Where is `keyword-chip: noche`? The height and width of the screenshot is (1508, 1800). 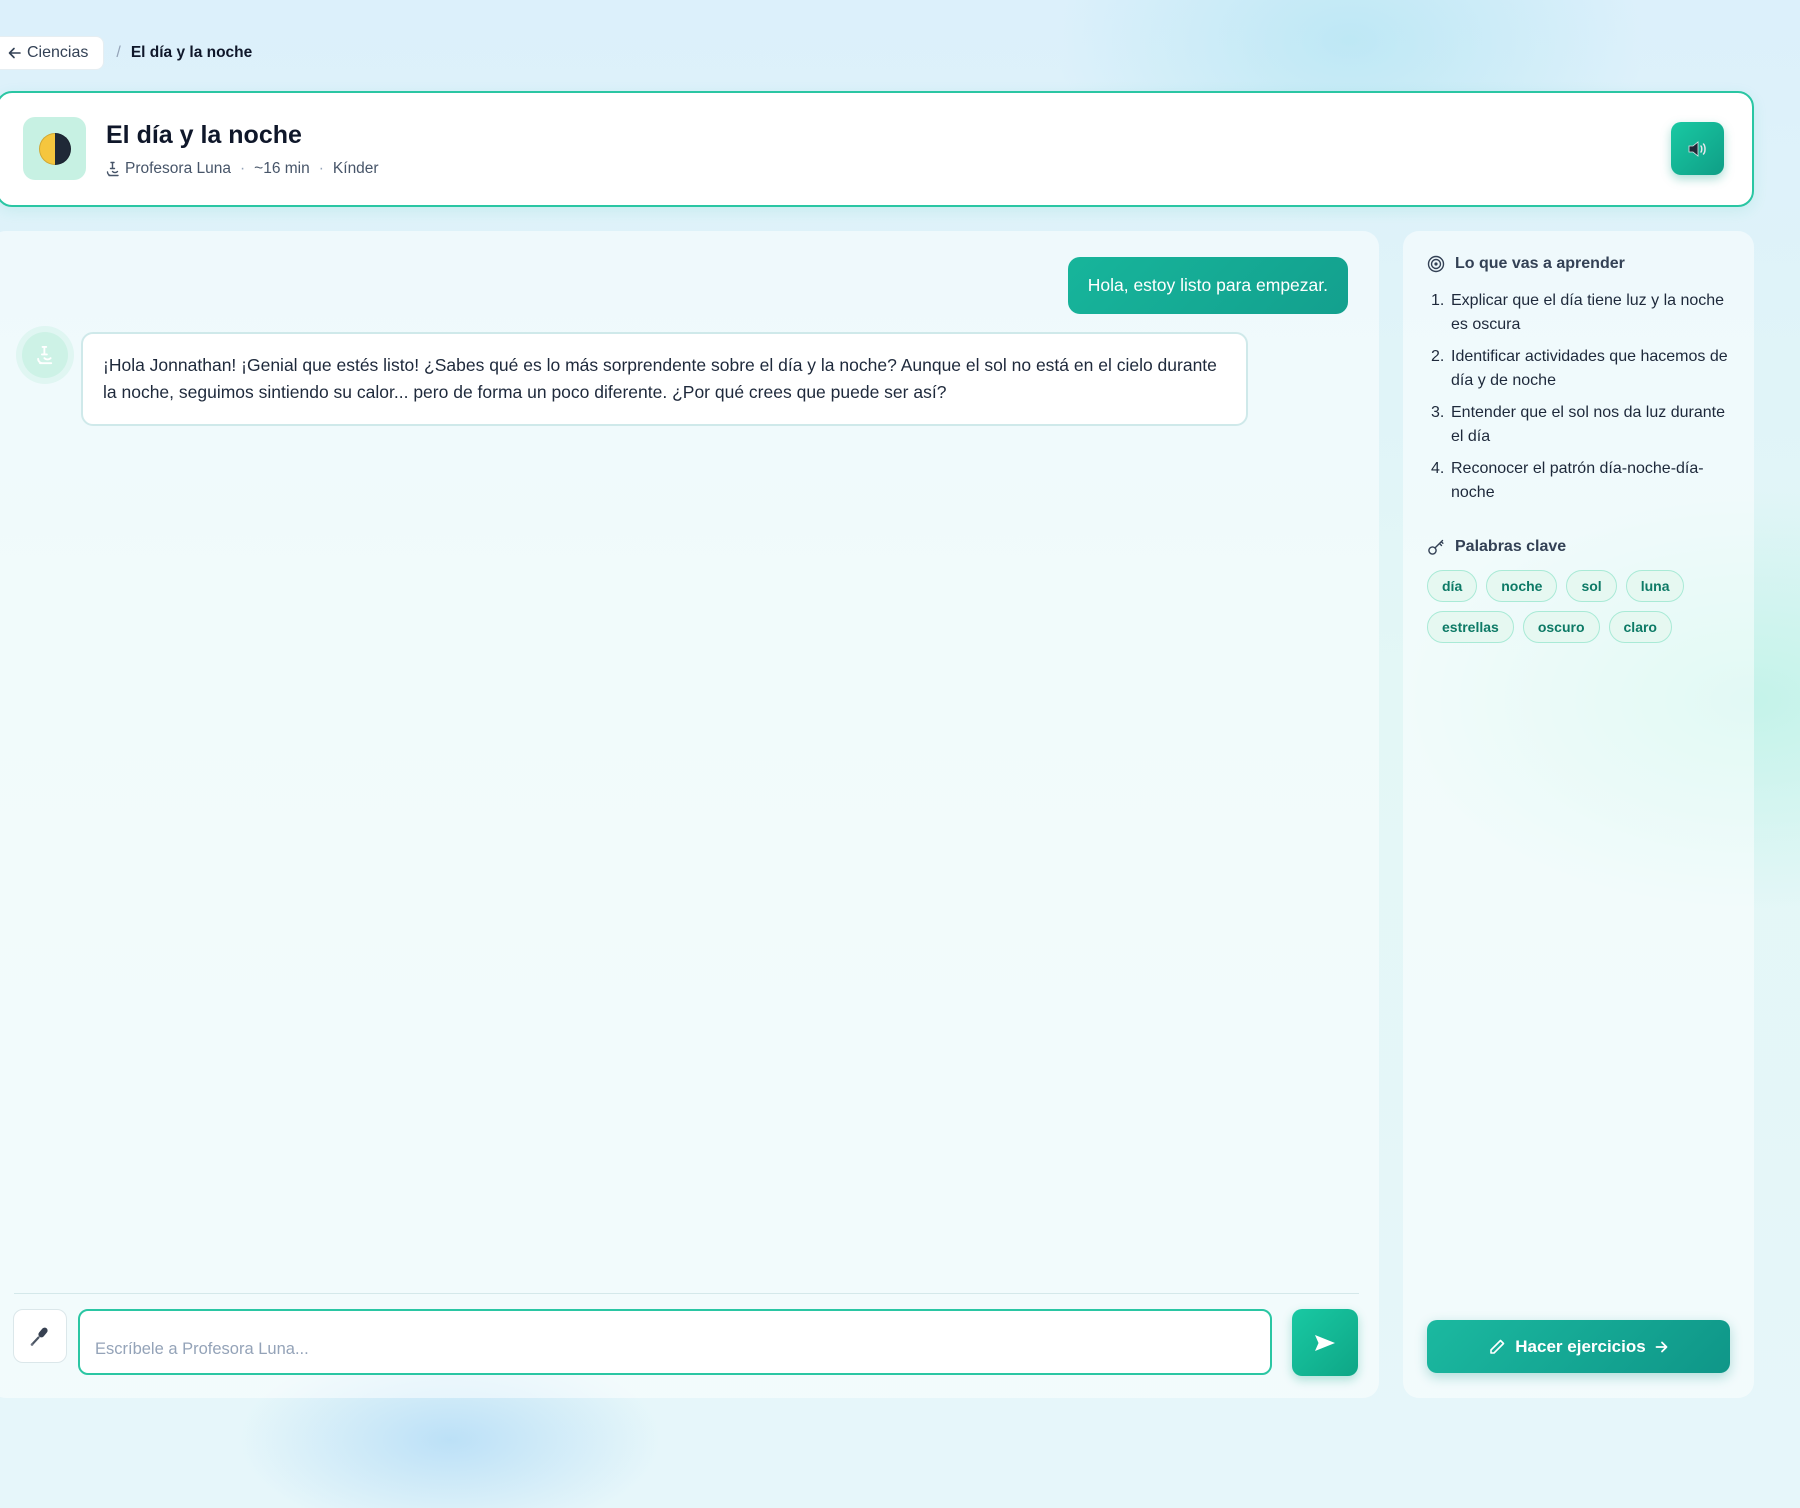
keyword-chip: noche is located at coordinates (1522, 586).